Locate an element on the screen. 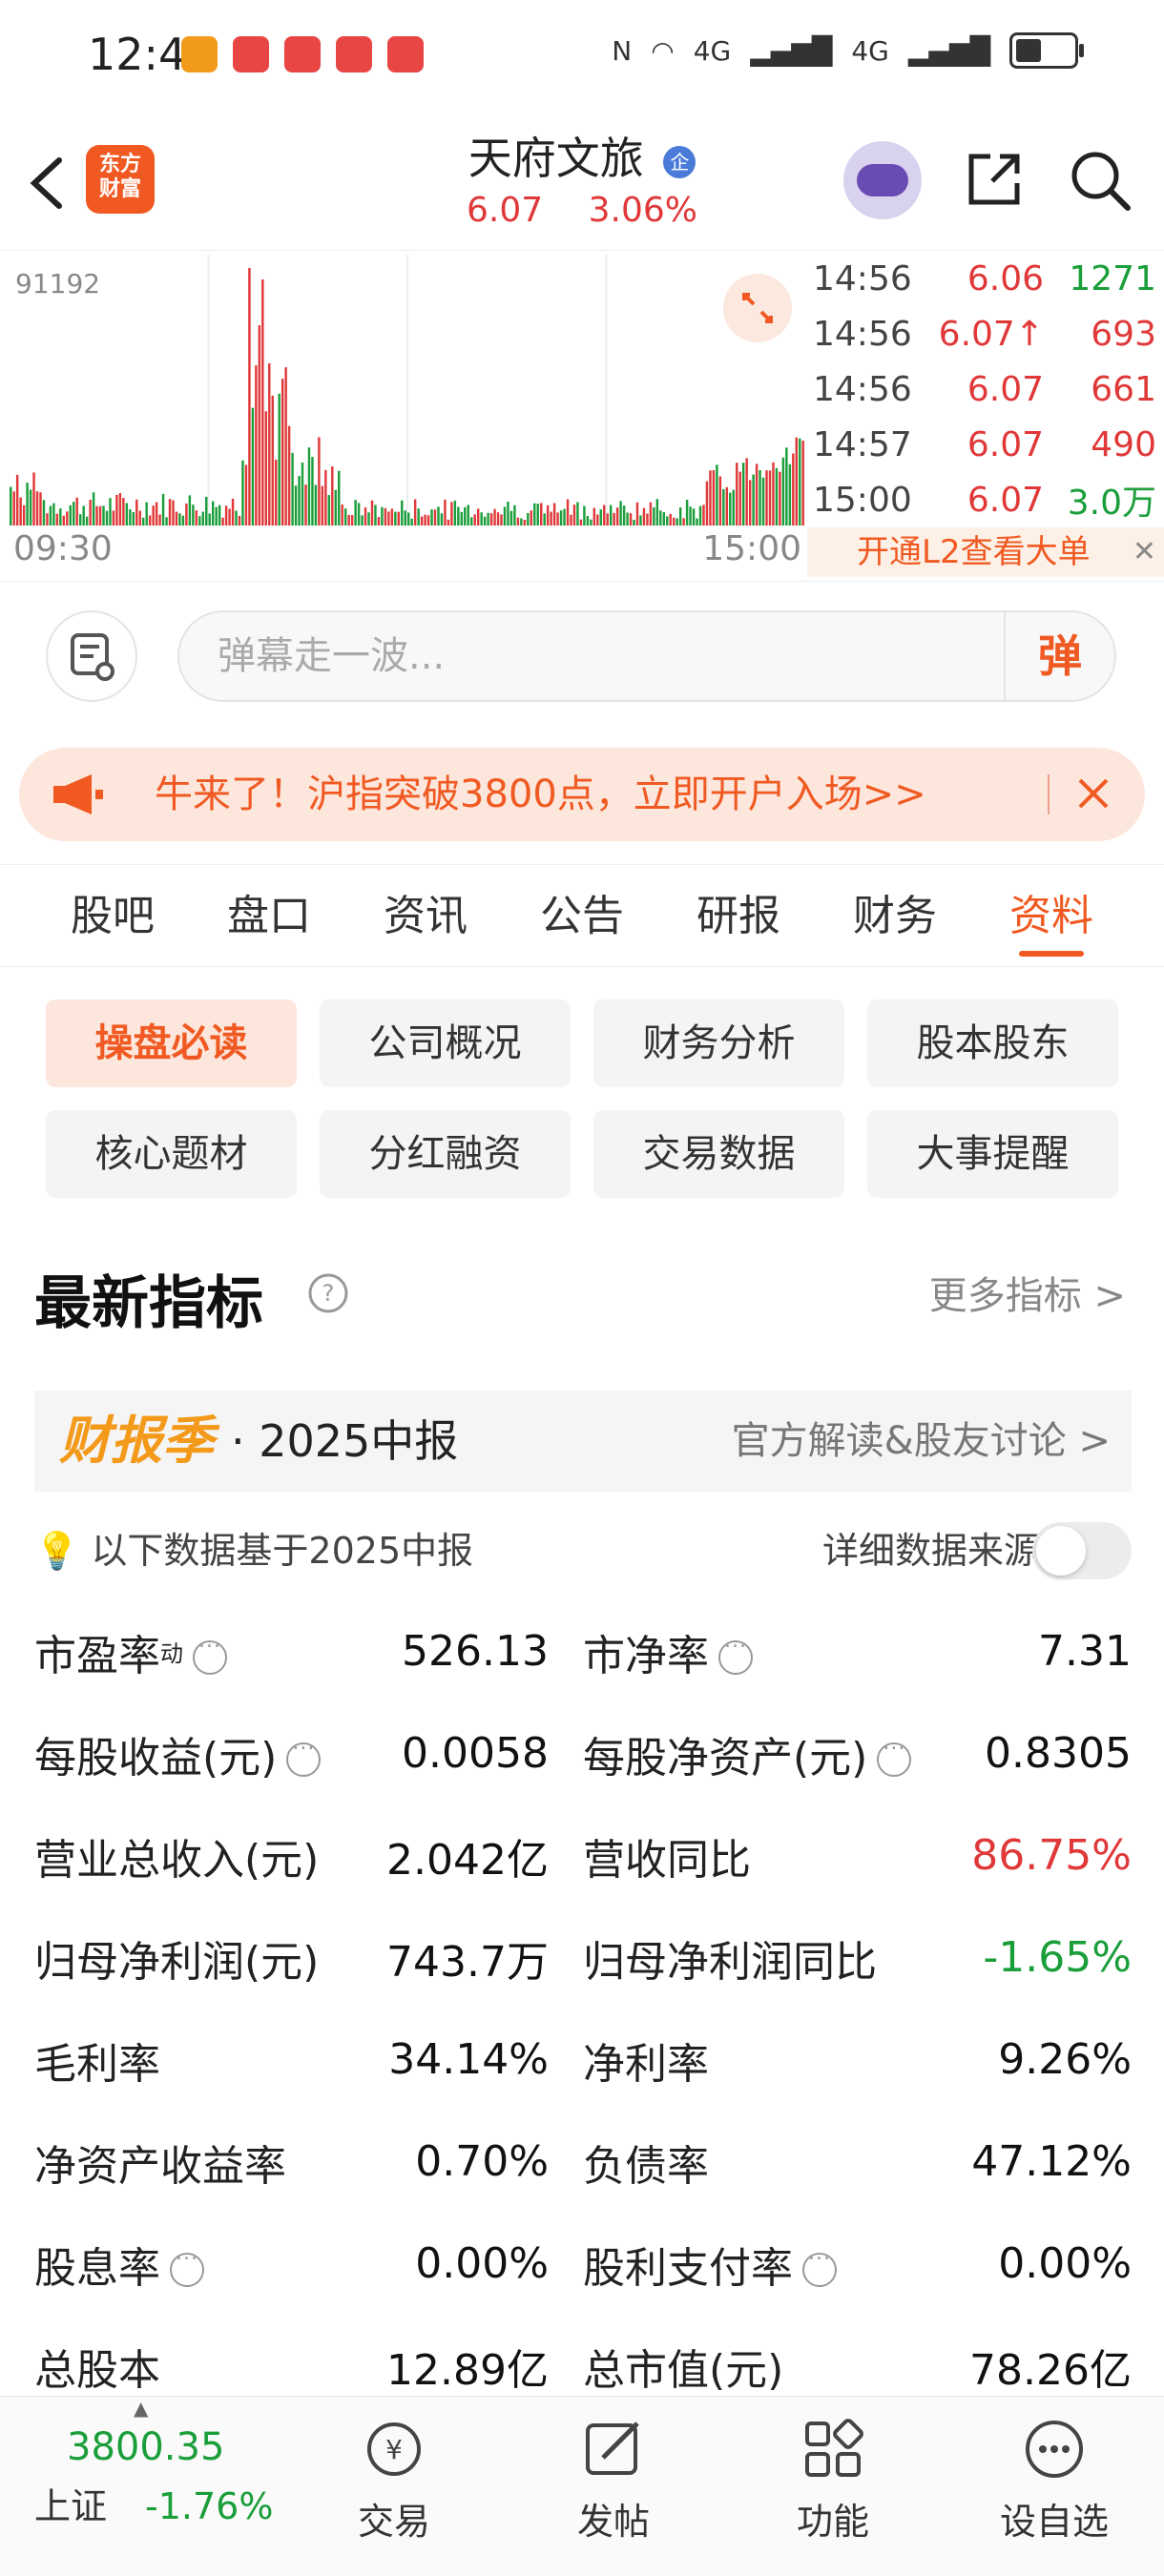  indicator-label: 负债率 is located at coordinates (646, 2166).